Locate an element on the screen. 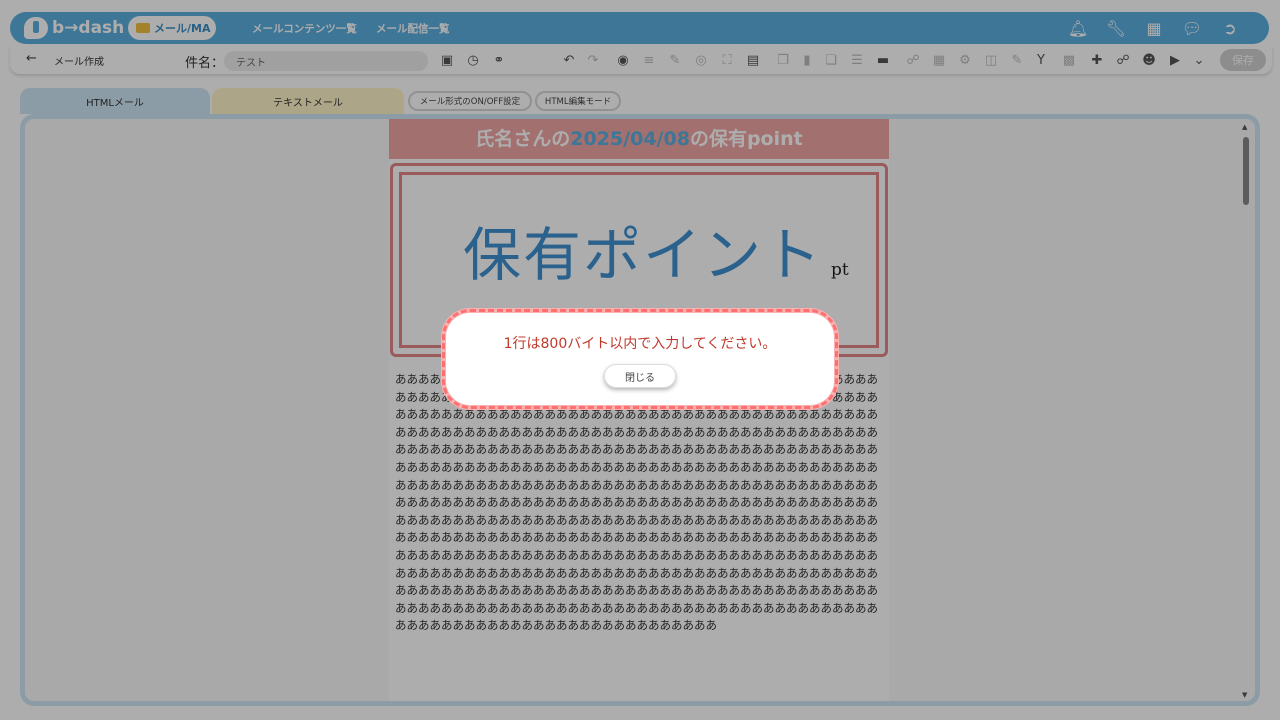 The image size is (1280, 720). error-message: 1行は800バイト以内で入力してください。 is located at coordinates (640, 344).